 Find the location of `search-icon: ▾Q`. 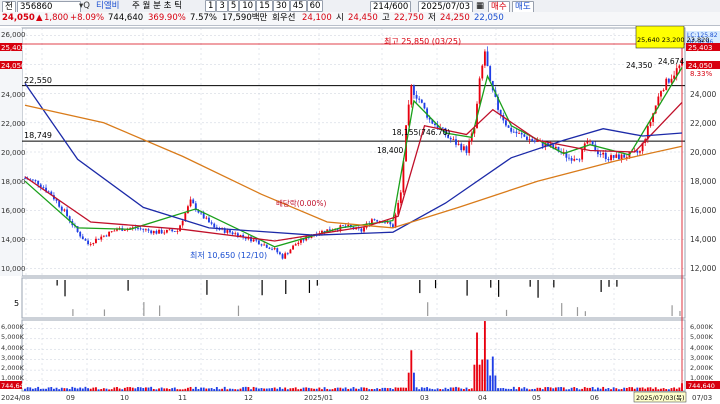

search-icon: ▾Q is located at coordinates (84, 6).